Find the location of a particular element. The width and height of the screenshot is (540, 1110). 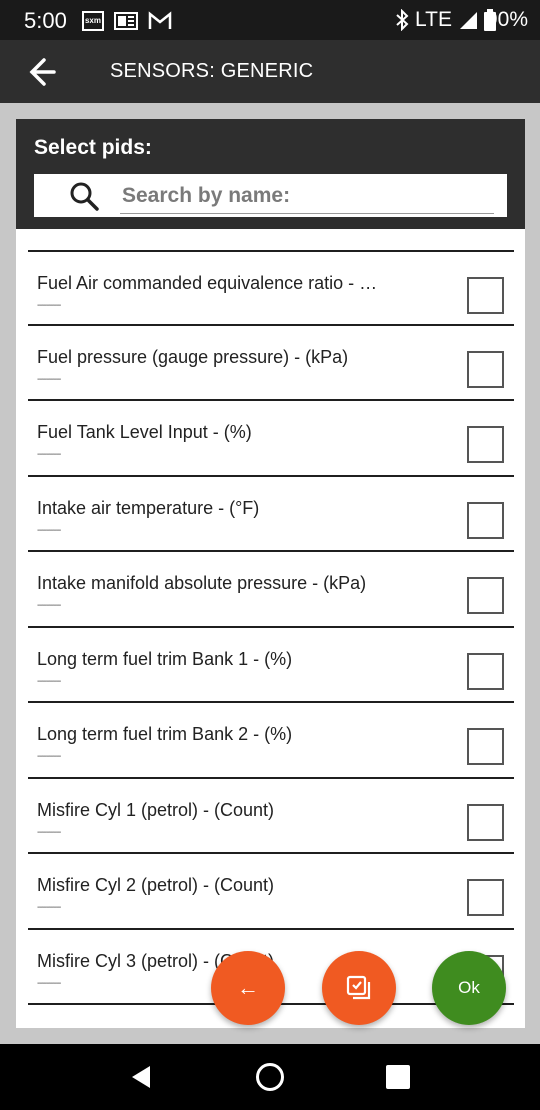

status-bar: 5:00 sxm LTE 90% is located at coordinates (270, 20).